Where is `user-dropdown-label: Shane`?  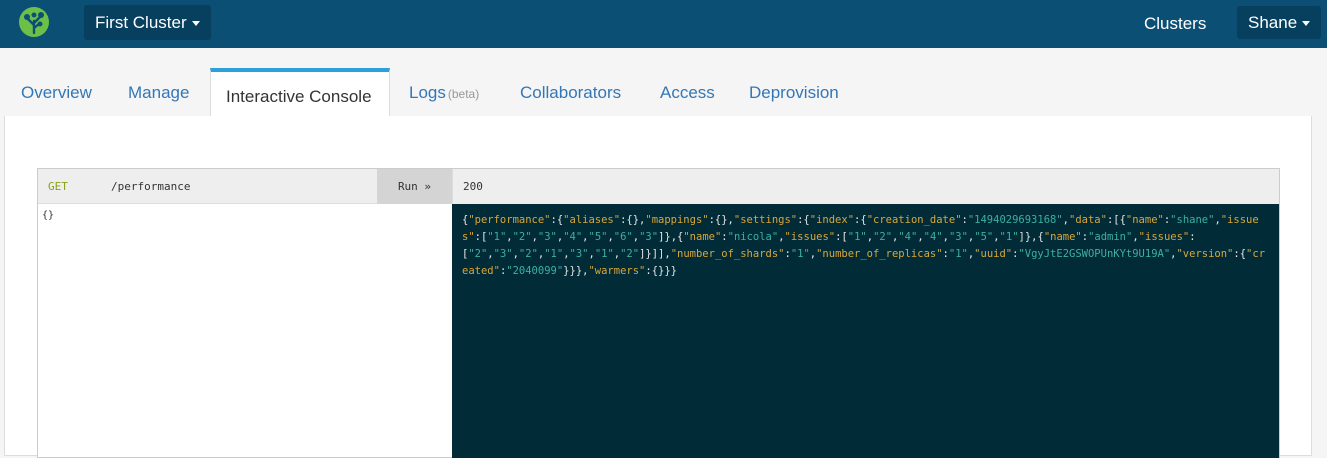 user-dropdown-label: Shane is located at coordinates (1273, 22).